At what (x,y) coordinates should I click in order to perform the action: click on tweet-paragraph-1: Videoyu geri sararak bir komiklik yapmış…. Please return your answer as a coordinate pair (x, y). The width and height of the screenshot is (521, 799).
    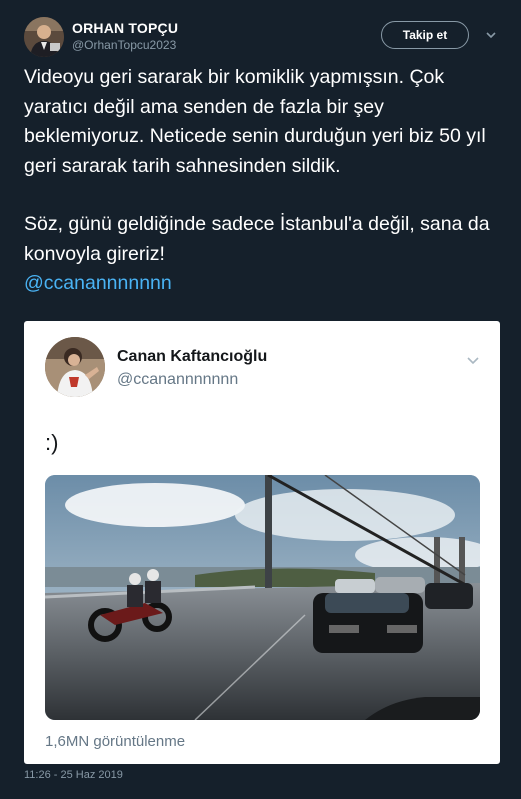
    Looking at the image, I should click on (255, 121).